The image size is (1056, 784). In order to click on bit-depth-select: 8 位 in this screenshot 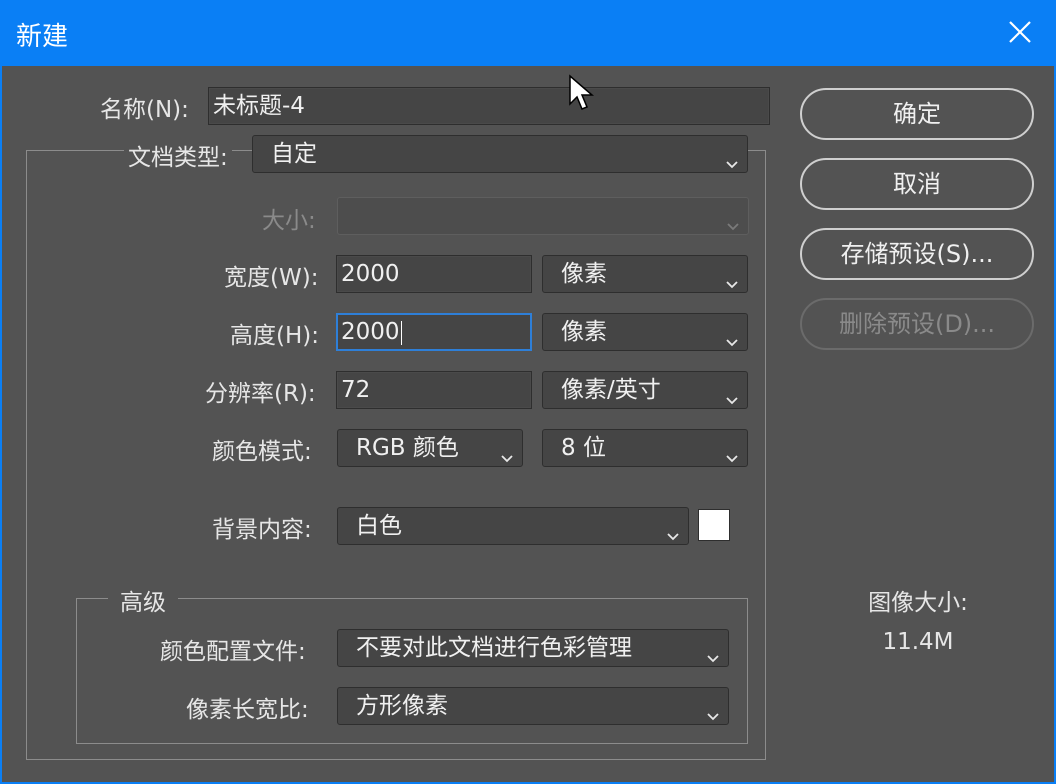, I will do `click(645, 448)`.